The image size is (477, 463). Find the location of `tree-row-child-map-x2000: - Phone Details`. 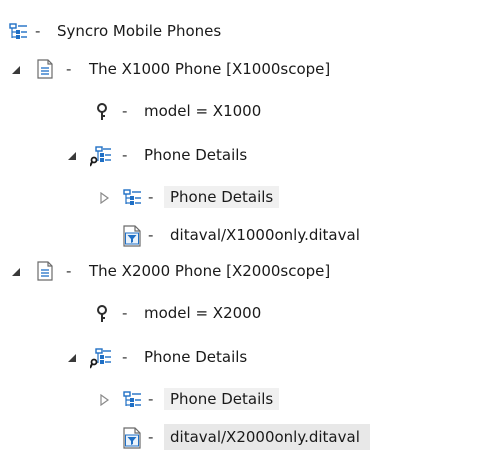

tree-row-child-map-x2000: - Phone Details is located at coordinates (238, 400).